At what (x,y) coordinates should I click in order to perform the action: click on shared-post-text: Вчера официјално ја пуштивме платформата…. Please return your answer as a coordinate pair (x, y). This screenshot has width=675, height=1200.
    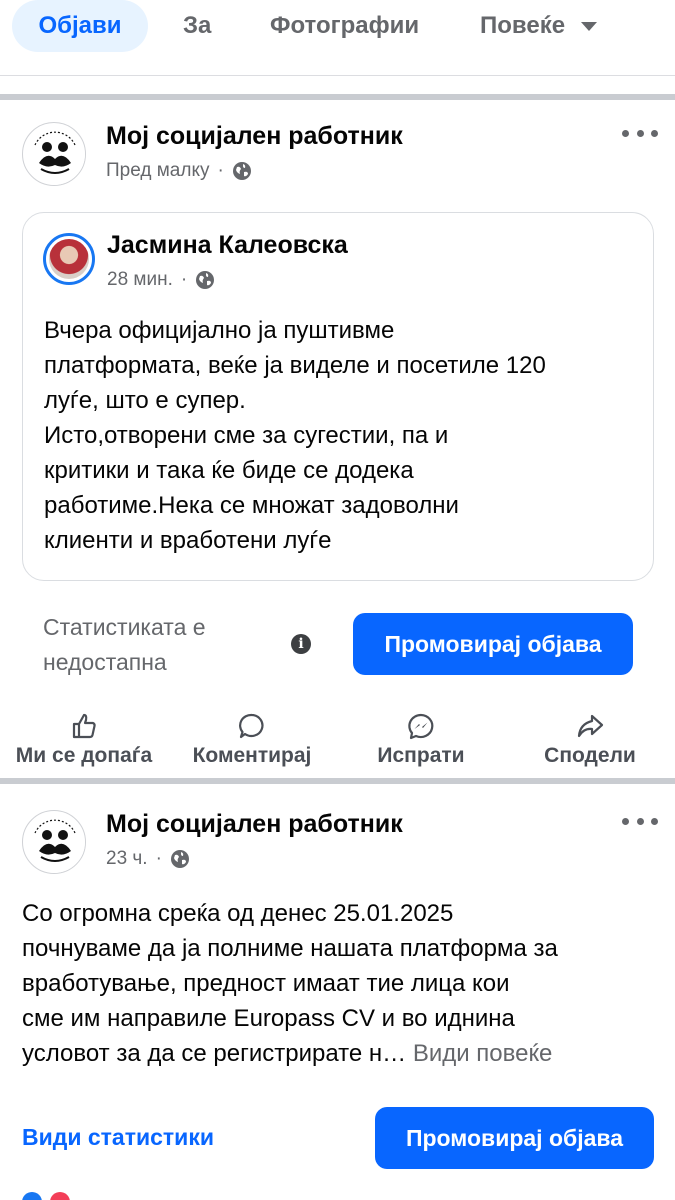
    Looking at the image, I should click on (295, 435).